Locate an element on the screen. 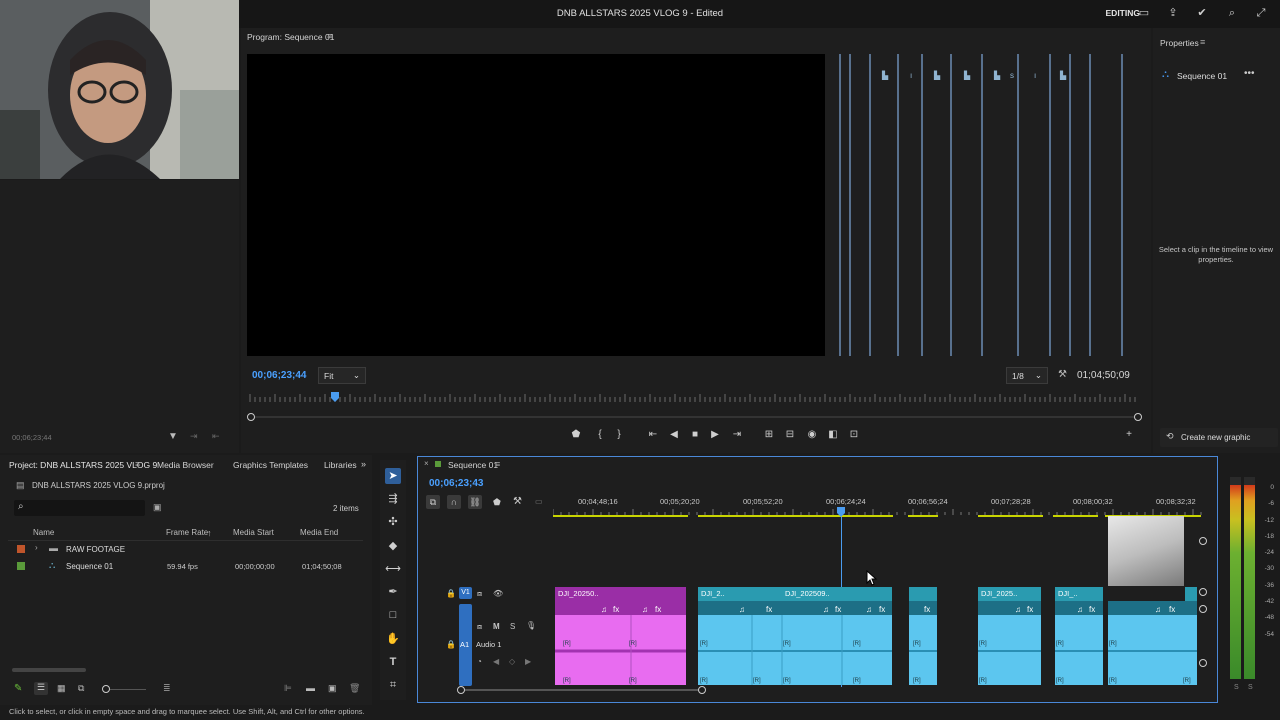 The width and height of the screenshot is (1280, 720). captions-icon: ▭ is located at coordinates (539, 501).